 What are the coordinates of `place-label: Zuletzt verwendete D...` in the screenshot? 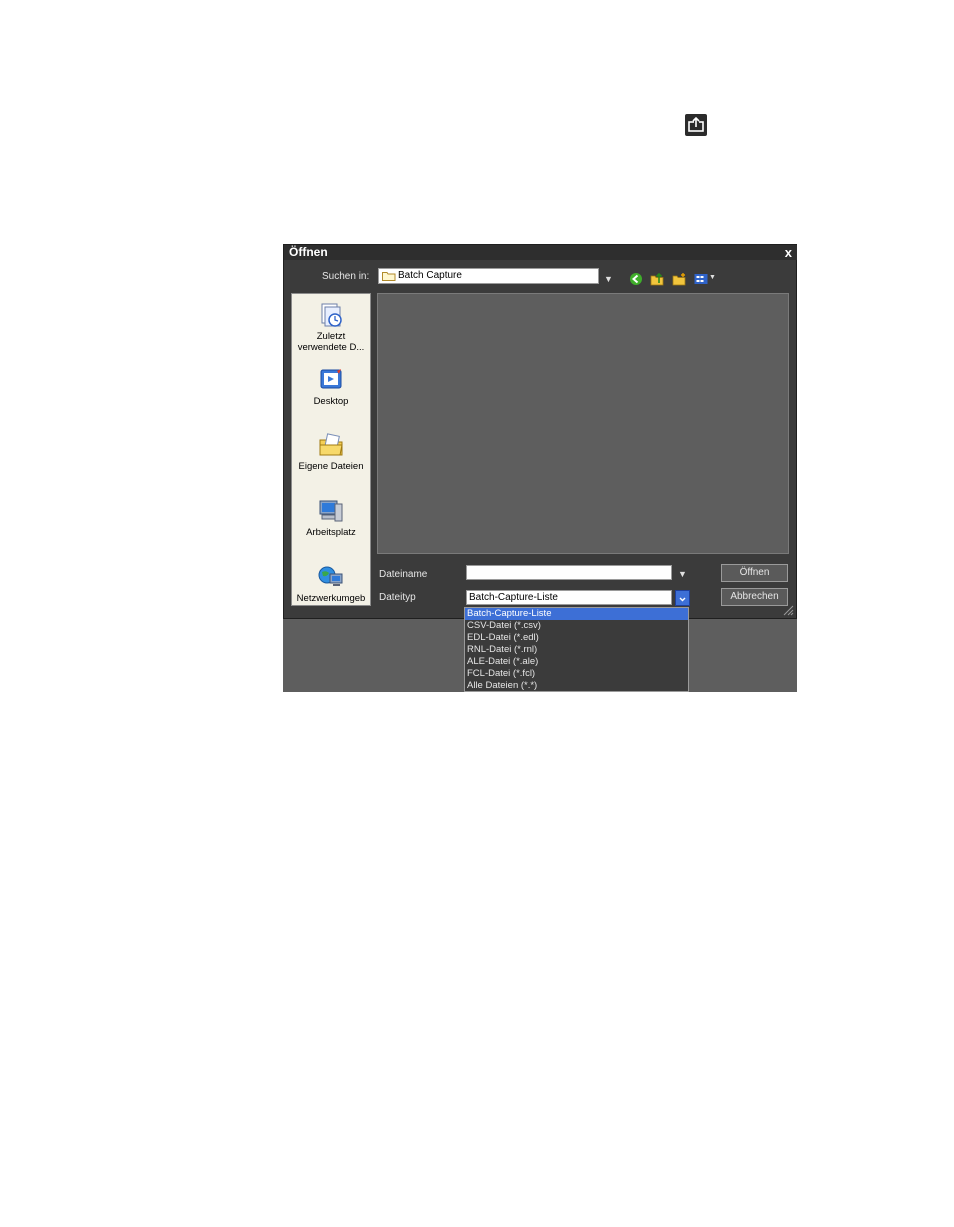 It's located at (331, 342).